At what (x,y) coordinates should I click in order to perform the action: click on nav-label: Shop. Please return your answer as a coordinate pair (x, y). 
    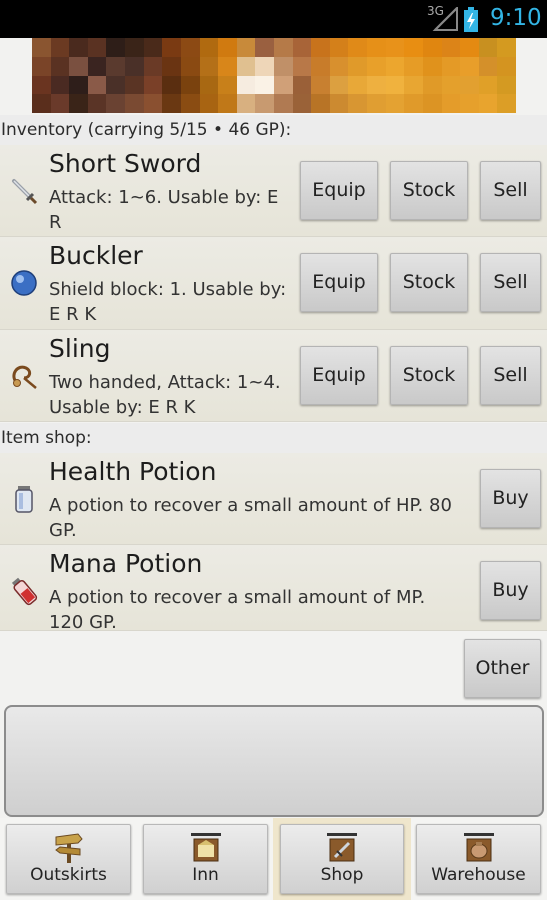
    Looking at the image, I should click on (342, 875).